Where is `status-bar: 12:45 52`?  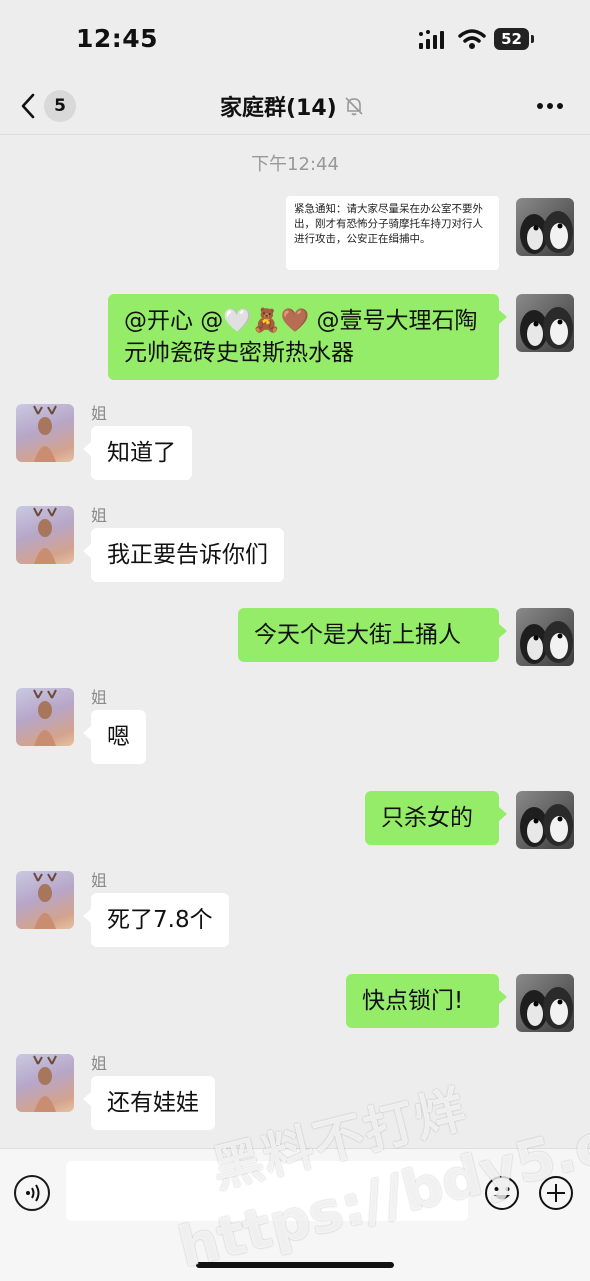
status-bar: 12:45 52 is located at coordinates (295, 39).